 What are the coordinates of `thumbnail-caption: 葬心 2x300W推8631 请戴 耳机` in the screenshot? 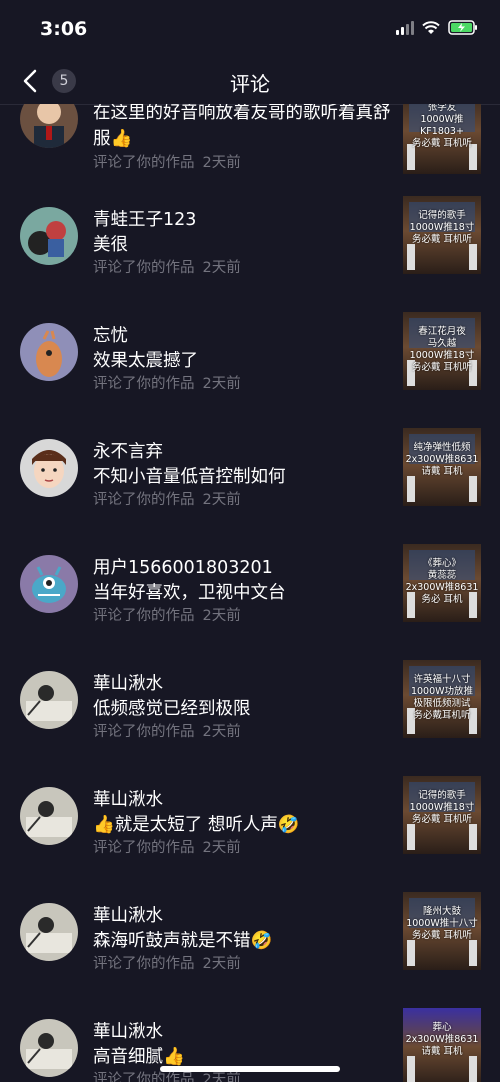 It's located at (442, 1039).